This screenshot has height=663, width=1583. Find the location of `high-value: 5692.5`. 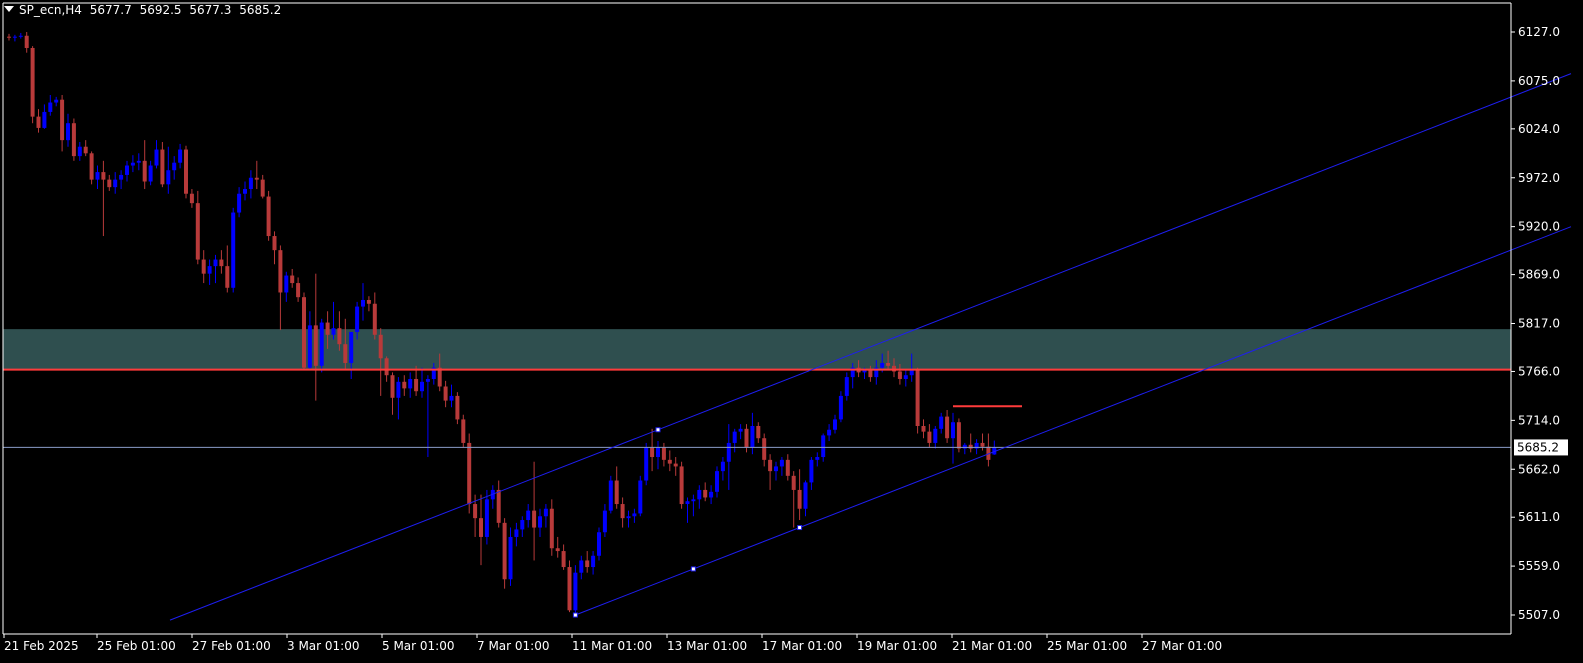

high-value: 5692.5 is located at coordinates (160, 10).